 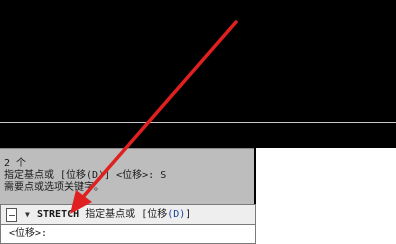 I want to click on command-line-icon, so click(x=11, y=215).